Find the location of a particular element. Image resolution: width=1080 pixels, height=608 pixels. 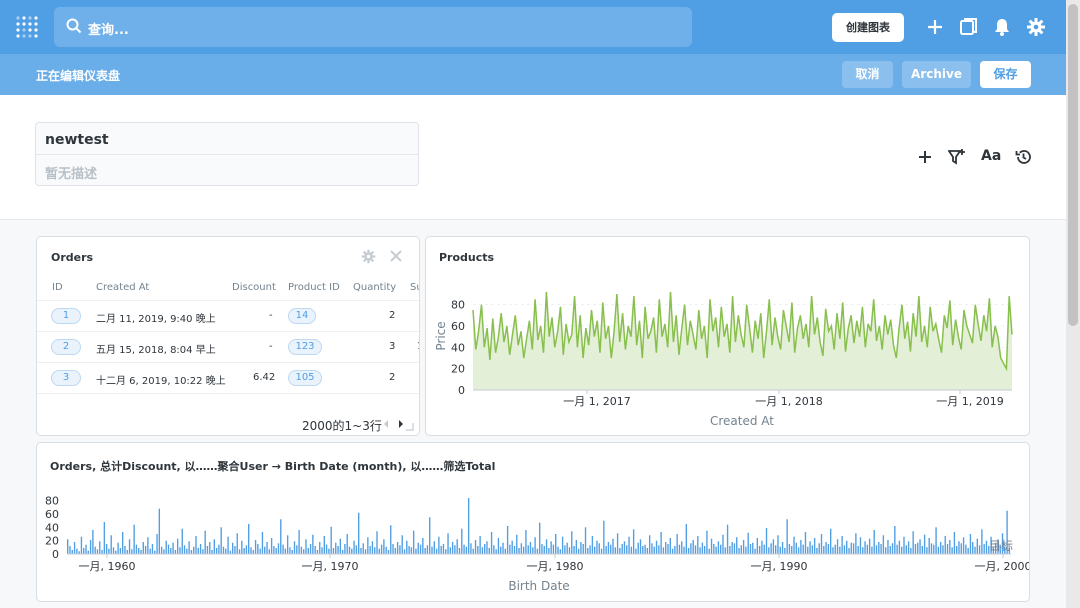

next-page-arrow-icon is located at coordinates (401, 424).